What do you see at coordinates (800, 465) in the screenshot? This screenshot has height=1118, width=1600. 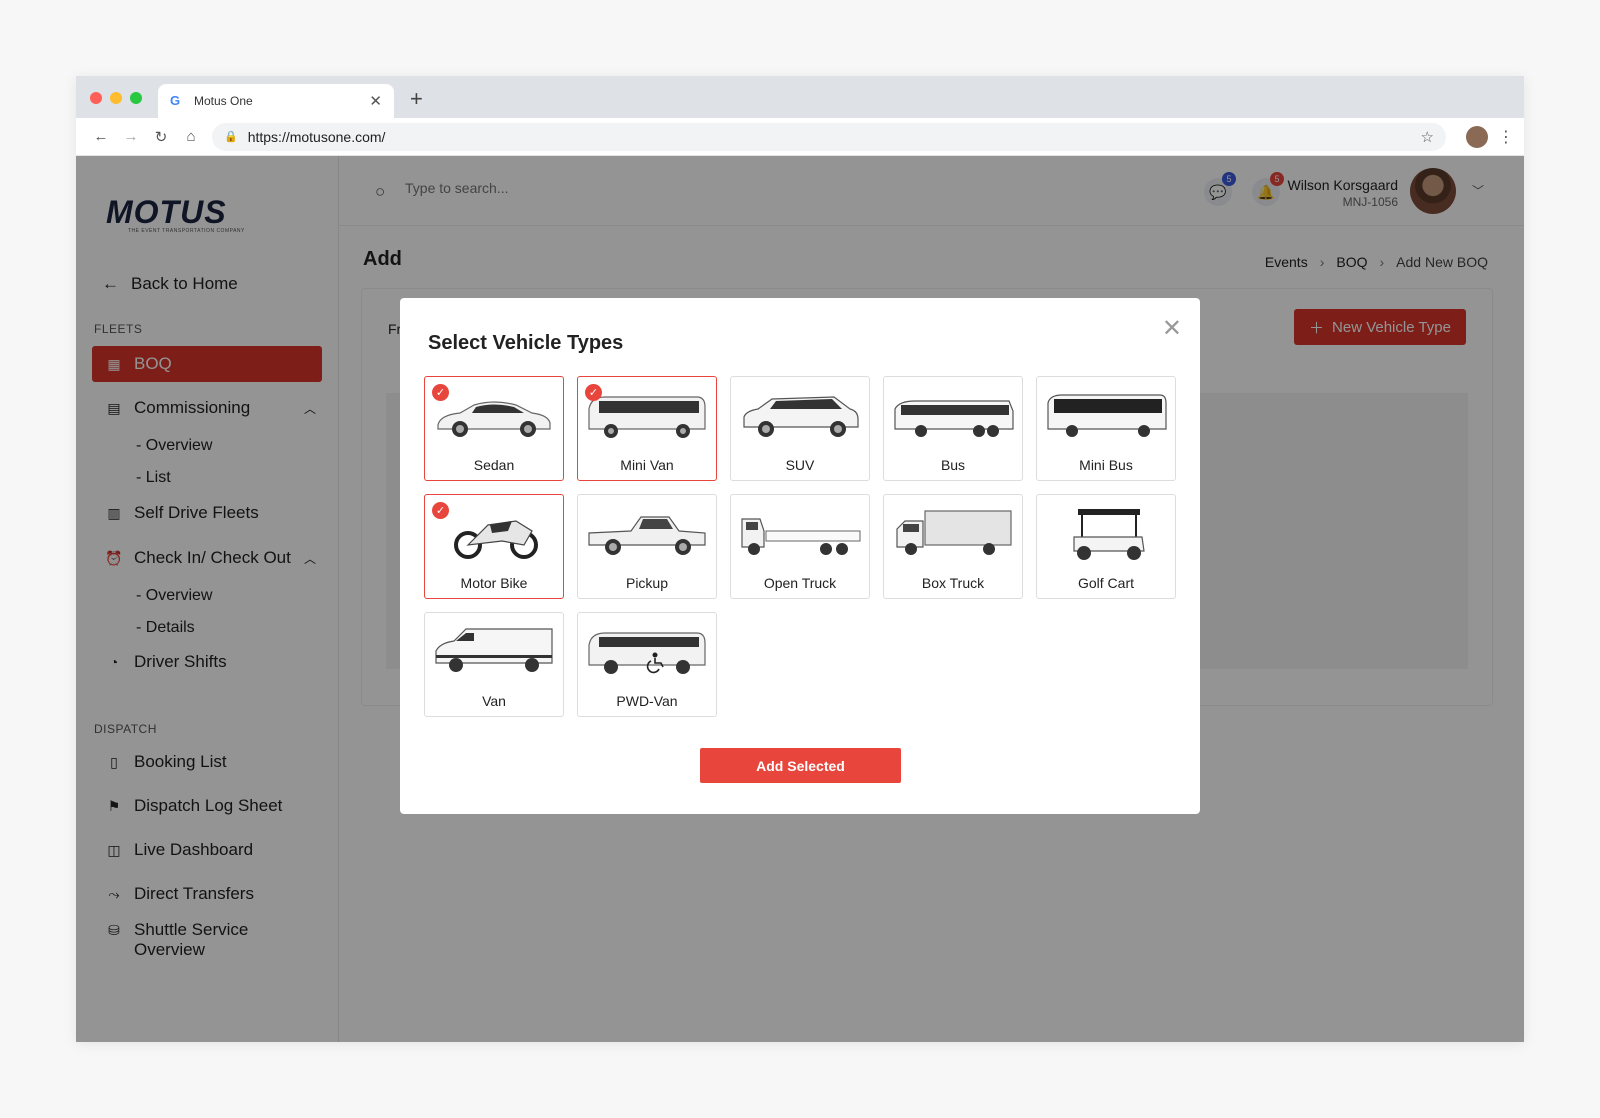 I see `vehicle-label: SUV` at bounding box center [800, 465].